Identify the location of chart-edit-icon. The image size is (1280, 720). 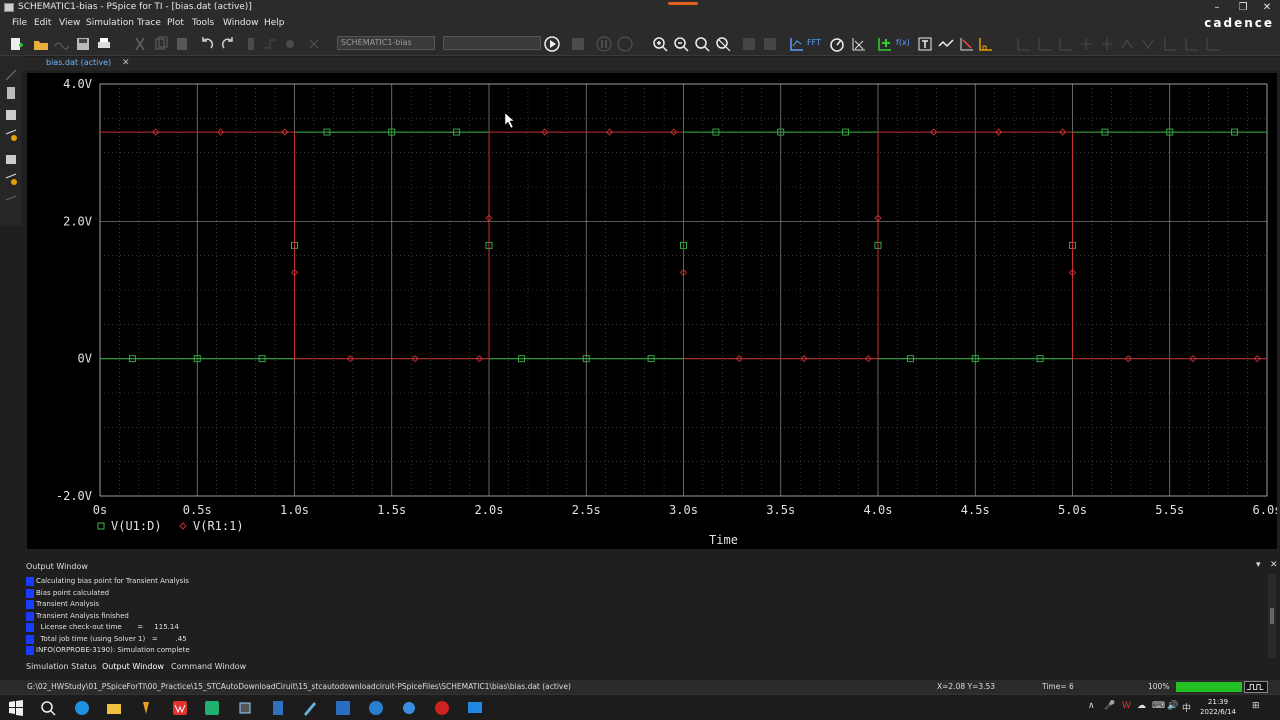
(858, 44).